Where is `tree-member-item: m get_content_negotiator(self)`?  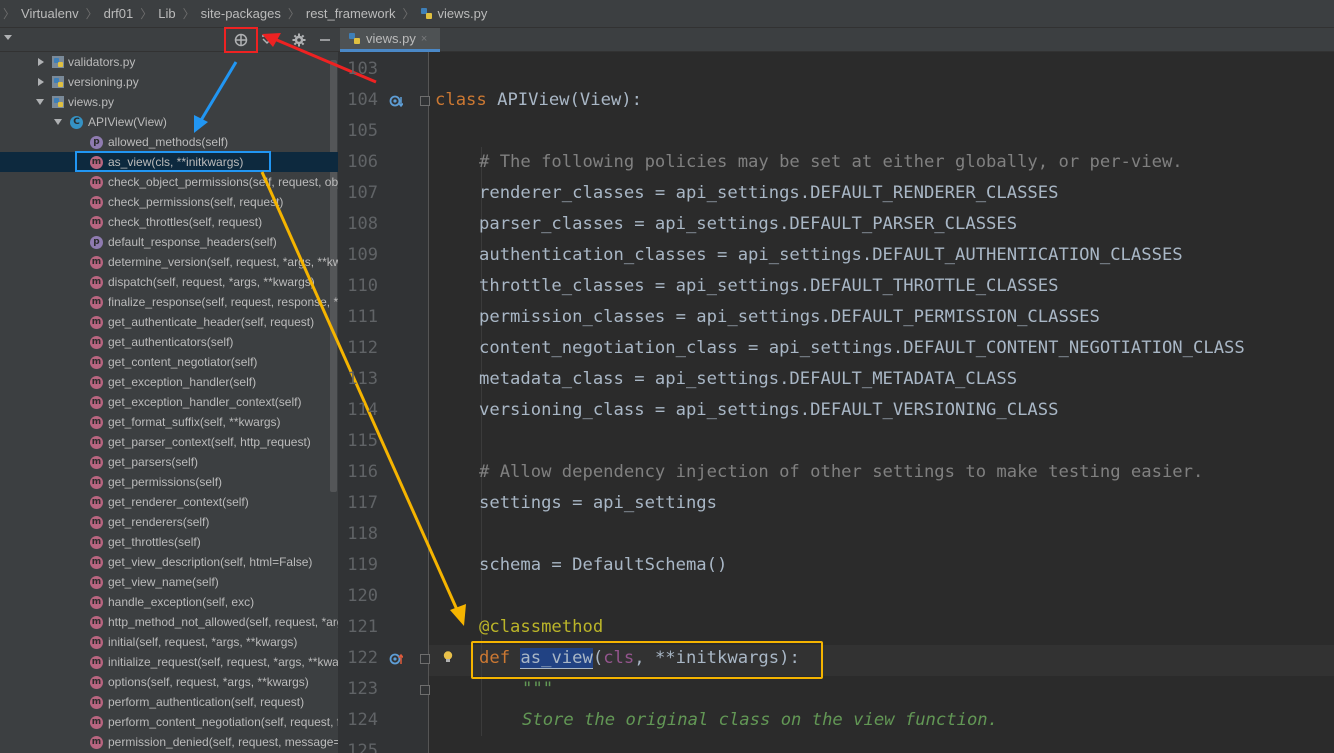 tree-member-item: m get_content_negotiator(self) is located at coordinates (169, 362).